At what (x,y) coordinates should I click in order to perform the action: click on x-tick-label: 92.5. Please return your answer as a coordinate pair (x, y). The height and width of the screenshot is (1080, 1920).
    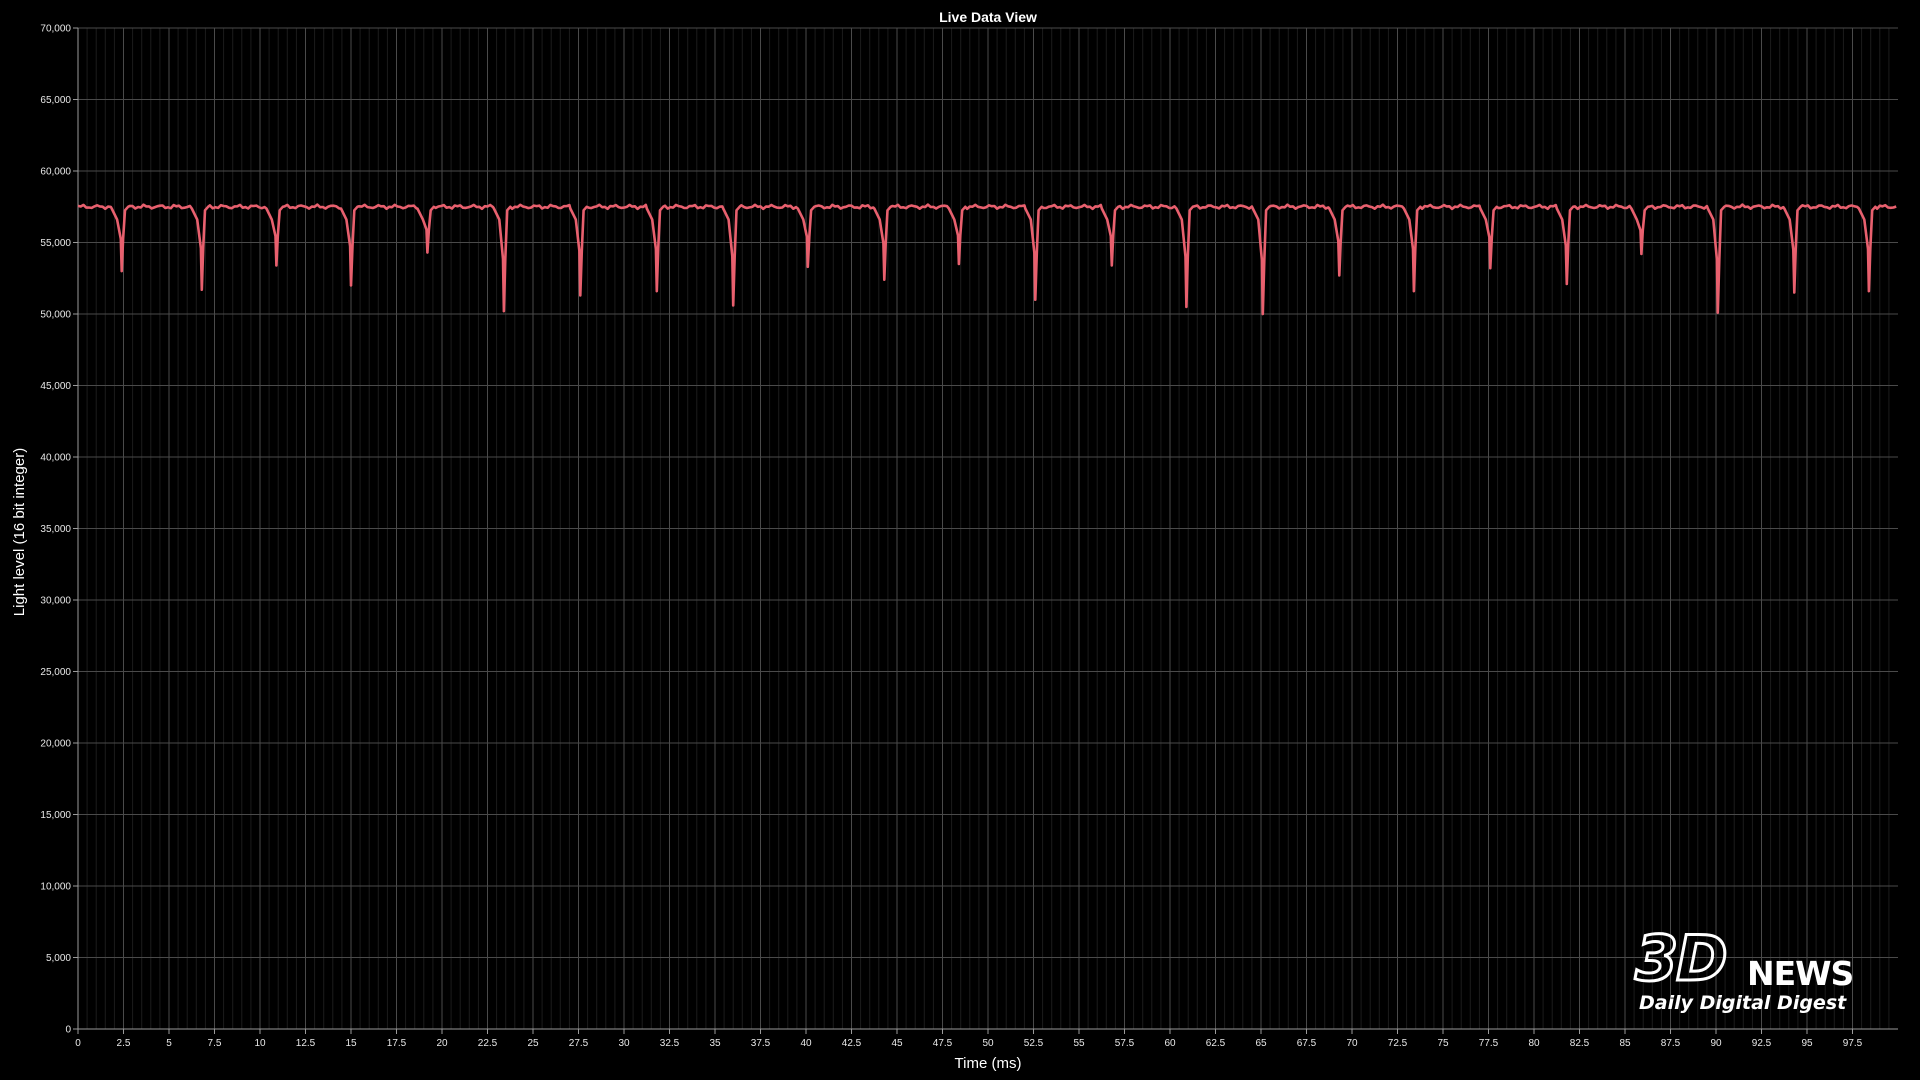
    Looking at the image, I should click on (1762, 1043).